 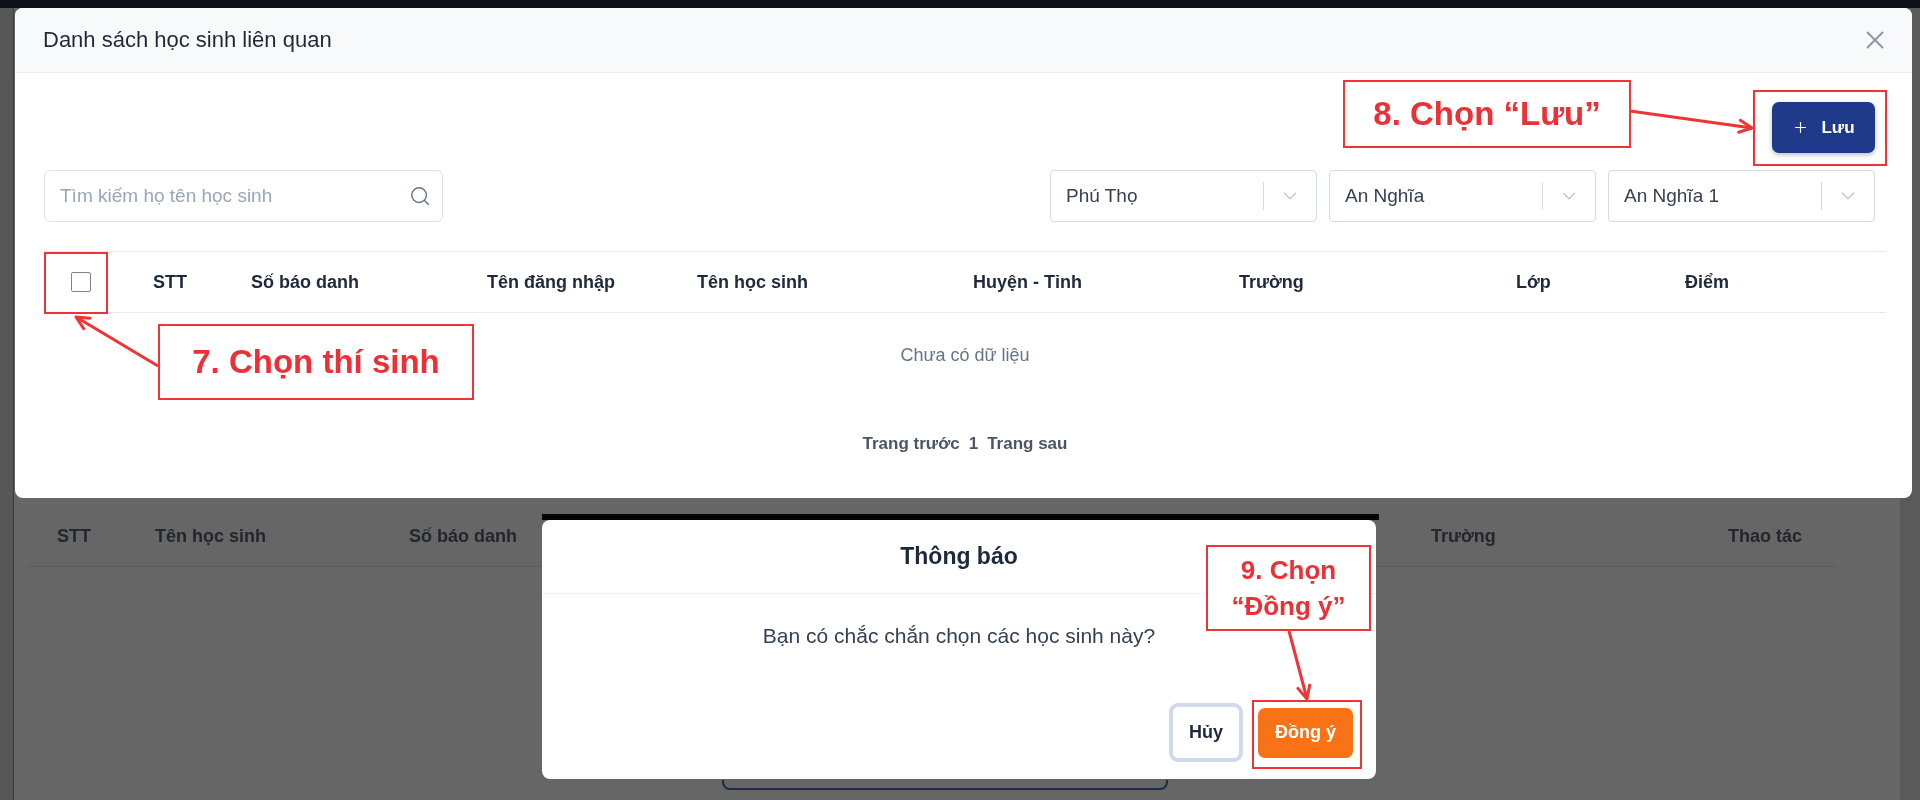 What do you see at coordinates (187, 40) in the screenshot?
I see `modal-title: Danh sách học sinh liên quan` at bounding box center [187, 40].